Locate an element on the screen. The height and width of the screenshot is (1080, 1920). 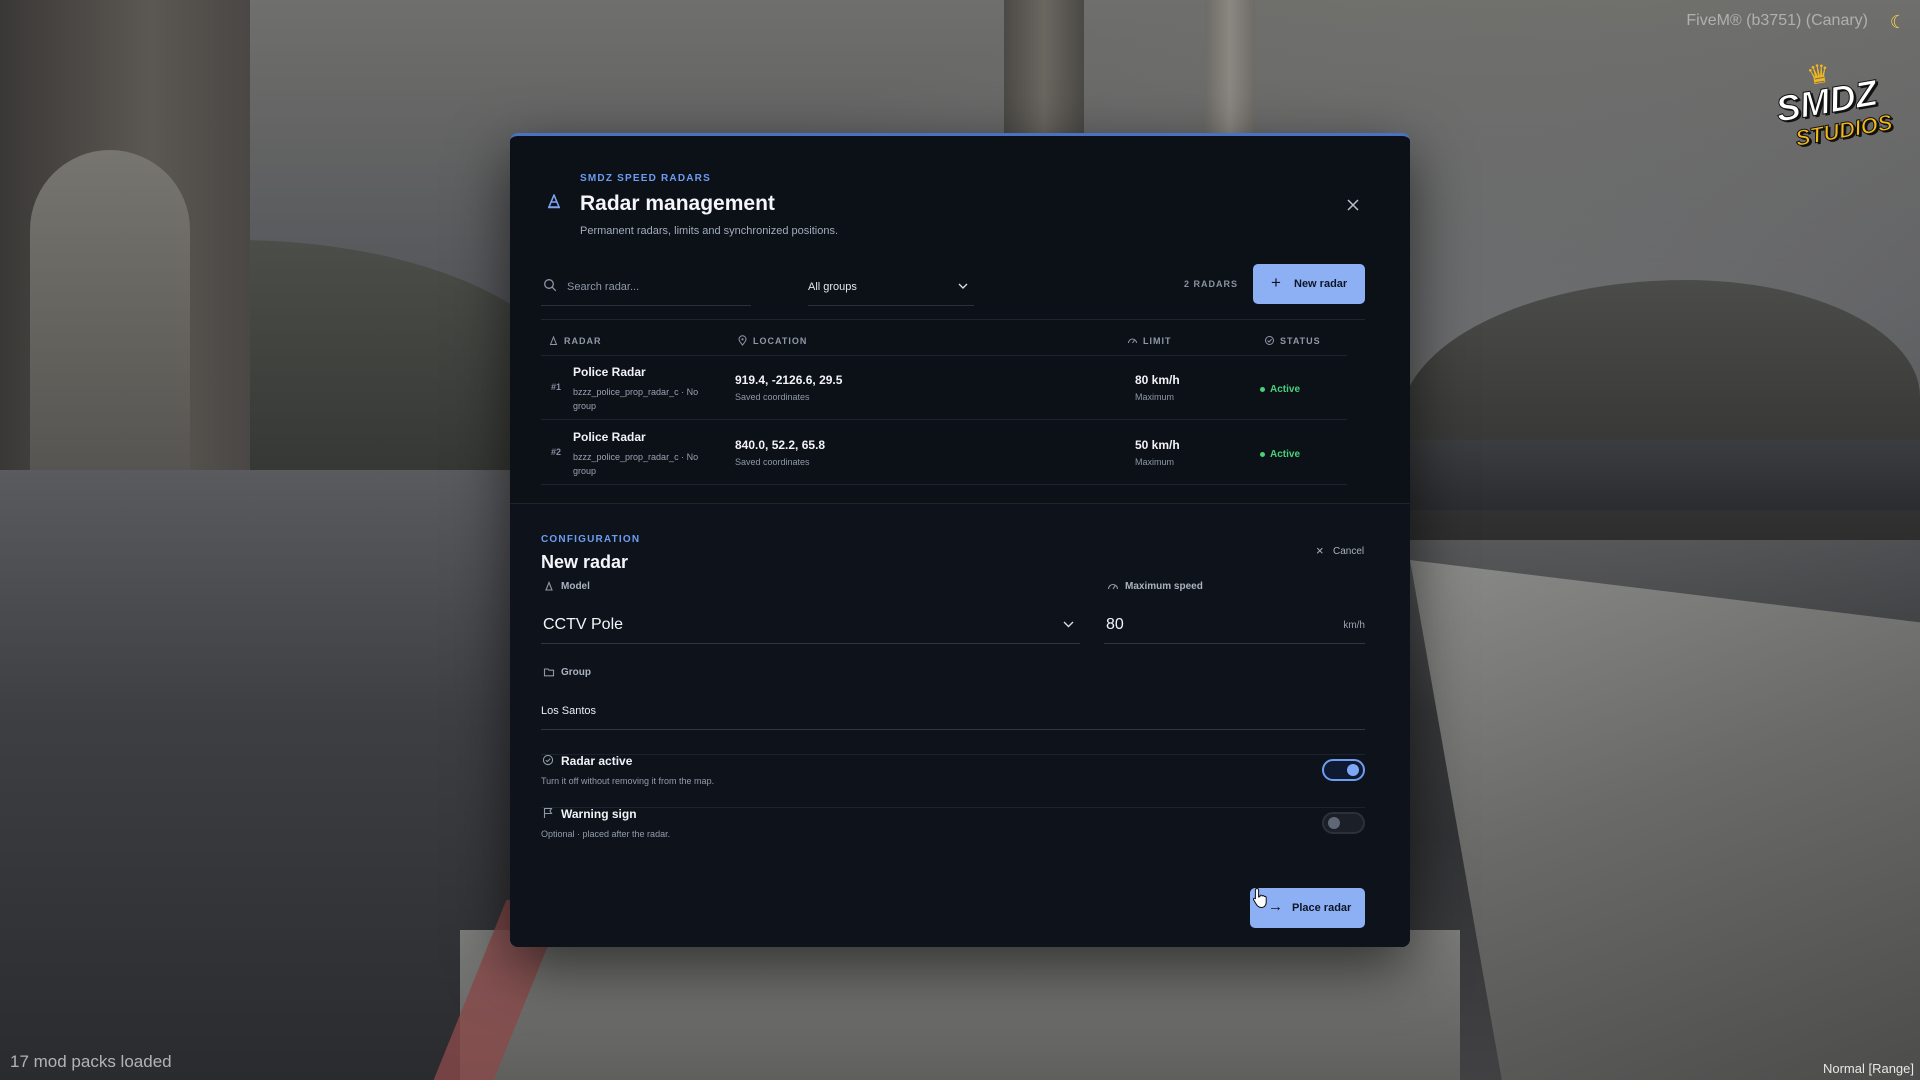
radar-search is located at coordinates (646, 287).